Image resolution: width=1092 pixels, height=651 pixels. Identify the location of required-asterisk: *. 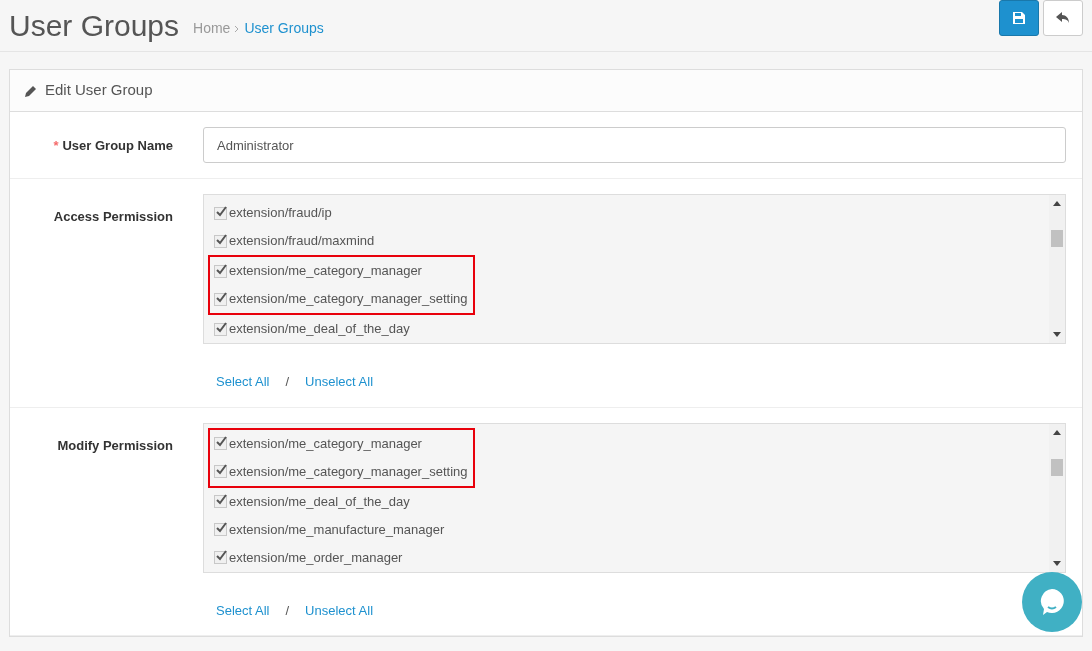
(56, 145).